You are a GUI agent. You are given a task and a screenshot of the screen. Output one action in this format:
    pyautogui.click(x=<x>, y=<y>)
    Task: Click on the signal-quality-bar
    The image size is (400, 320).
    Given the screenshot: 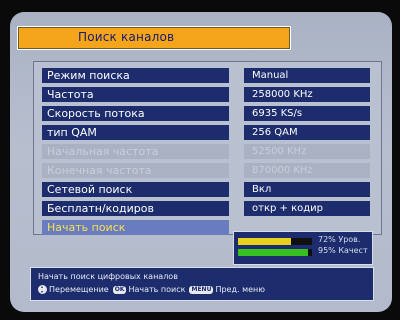 What is the action you would take?
    pyautogui.click(x=275, y=252)
    